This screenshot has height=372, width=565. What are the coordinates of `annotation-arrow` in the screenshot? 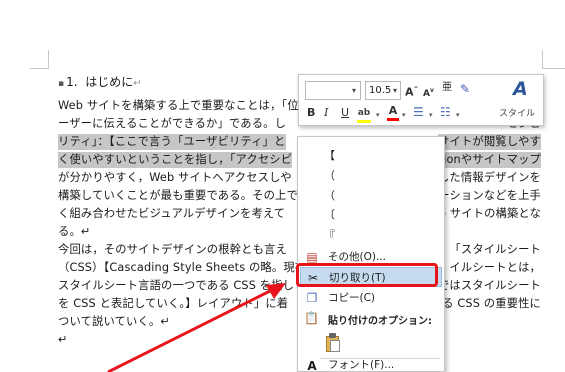 It's located at (196, 327).